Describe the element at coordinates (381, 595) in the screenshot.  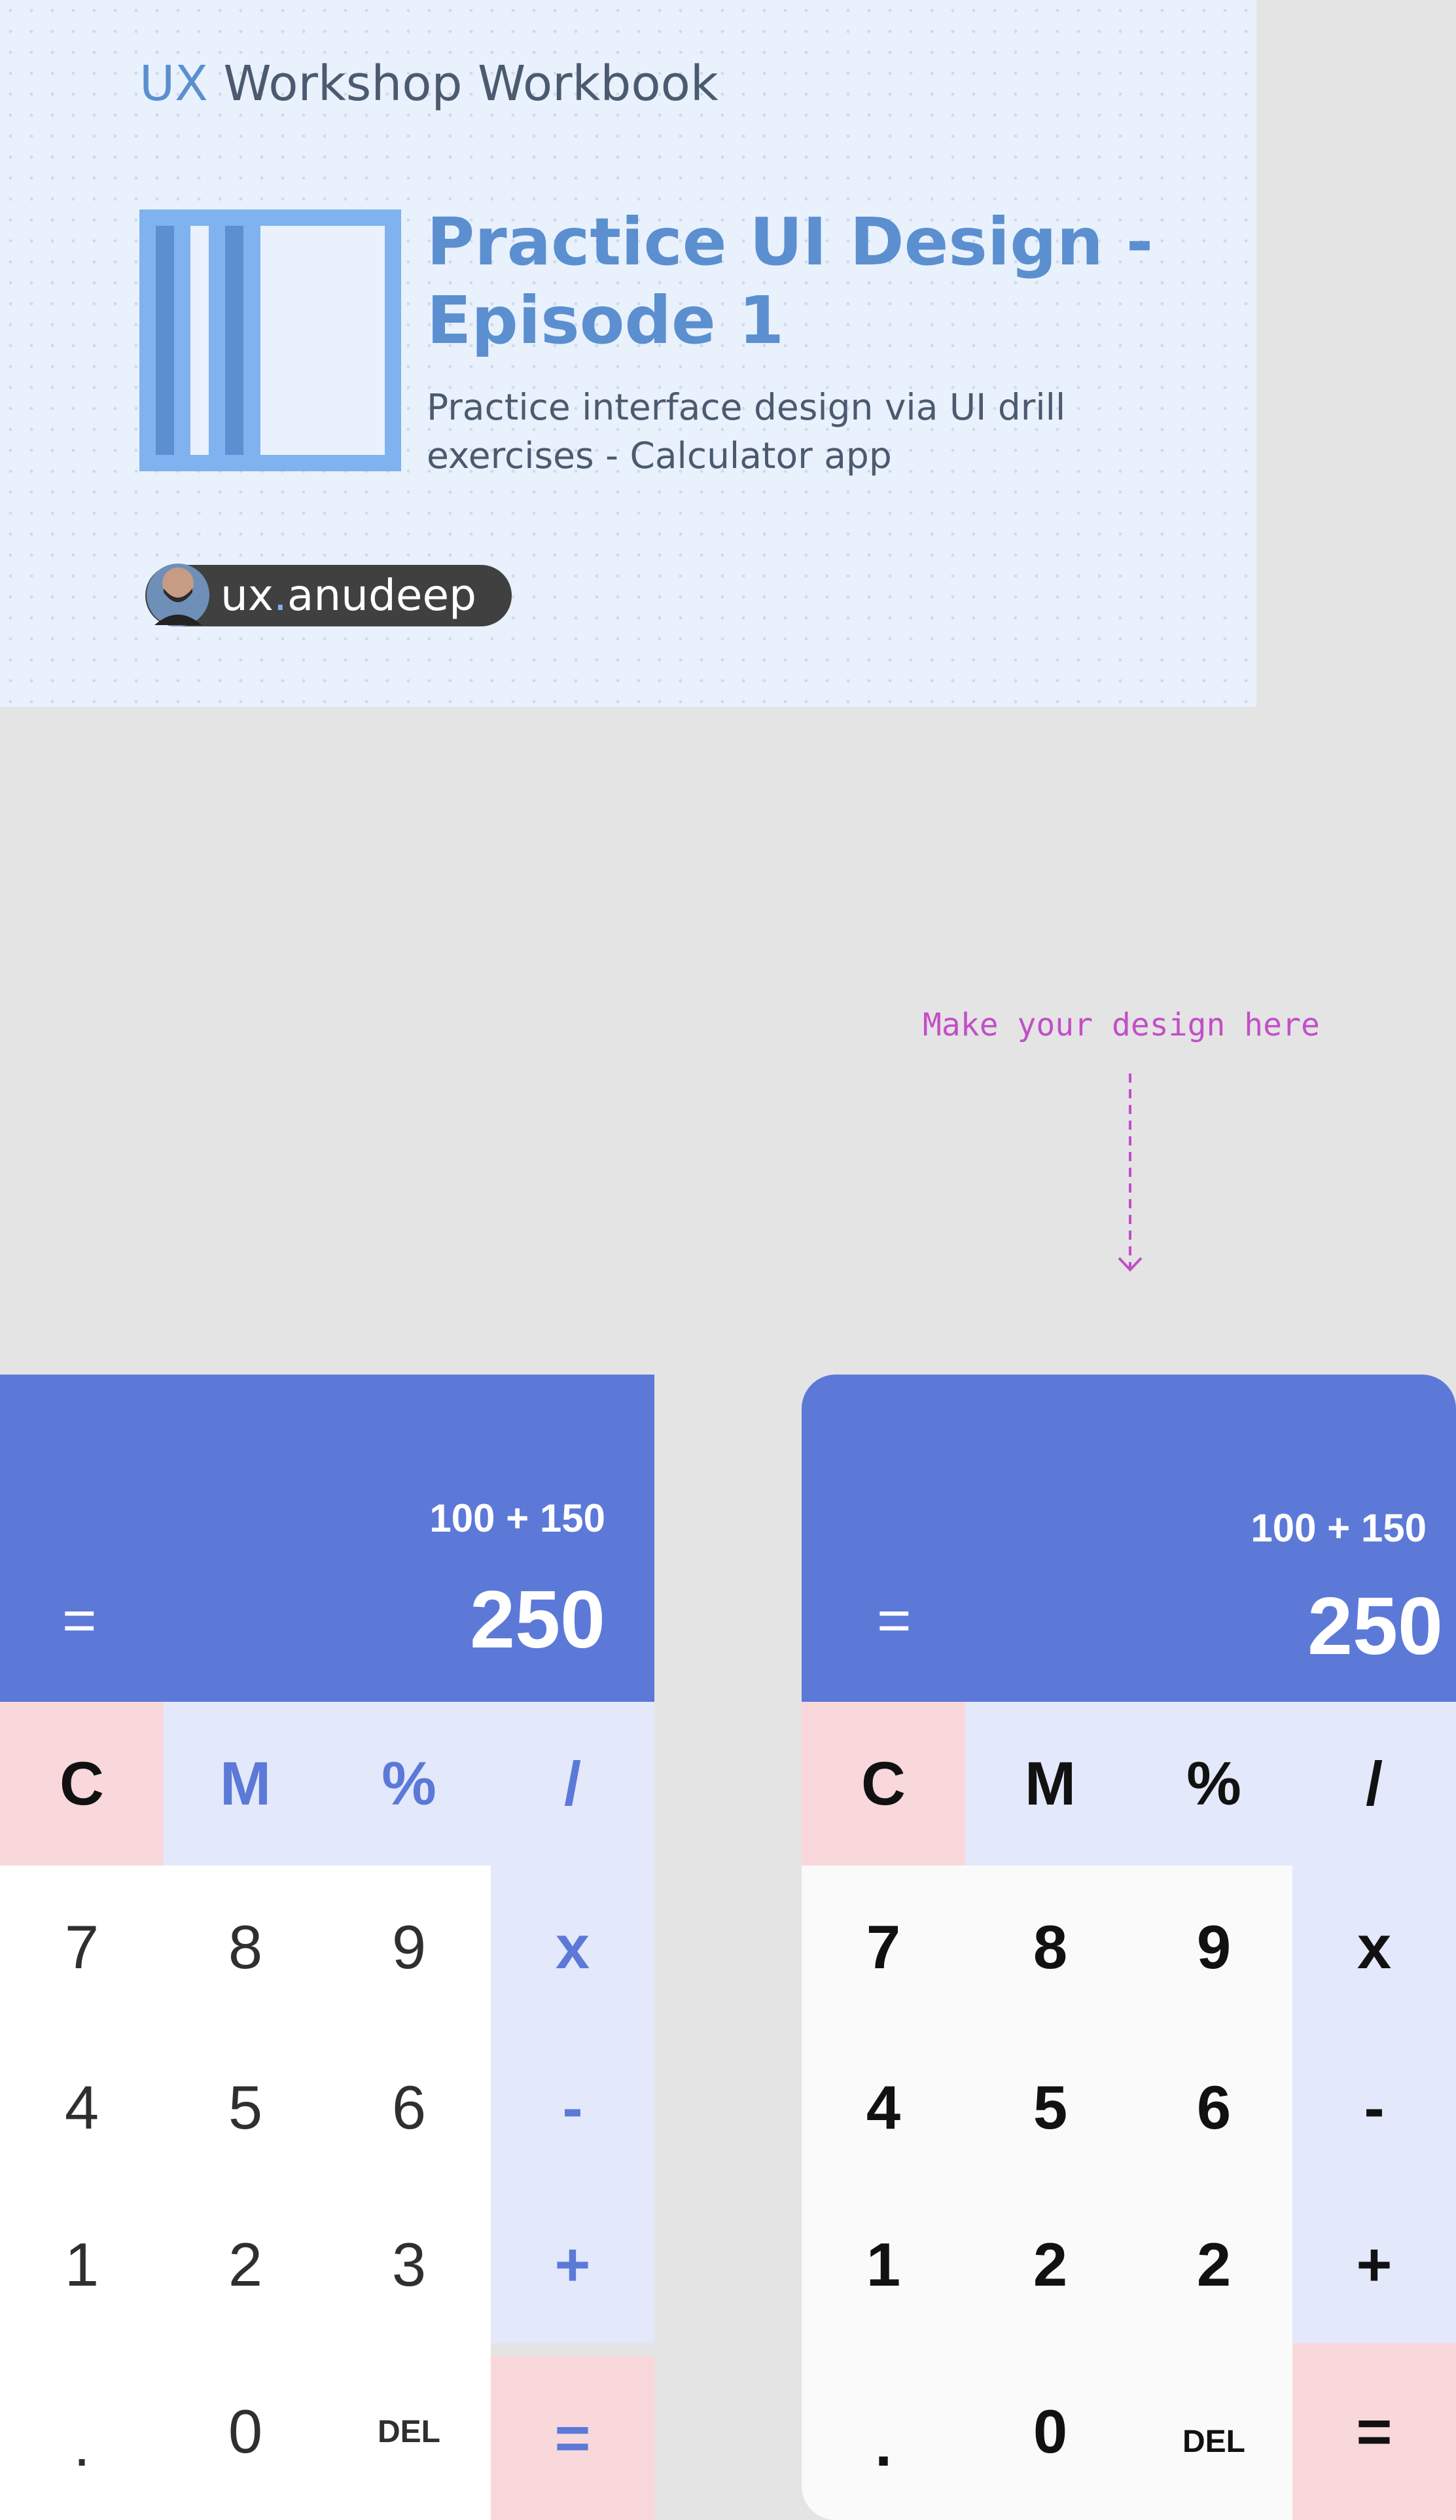
I see `author-handle-suffix: anudeep` at that location.